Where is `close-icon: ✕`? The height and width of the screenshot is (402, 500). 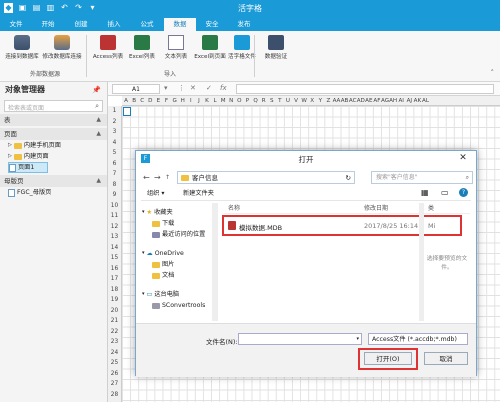
close-icon: ✕ is located at coordinates (463, 158).